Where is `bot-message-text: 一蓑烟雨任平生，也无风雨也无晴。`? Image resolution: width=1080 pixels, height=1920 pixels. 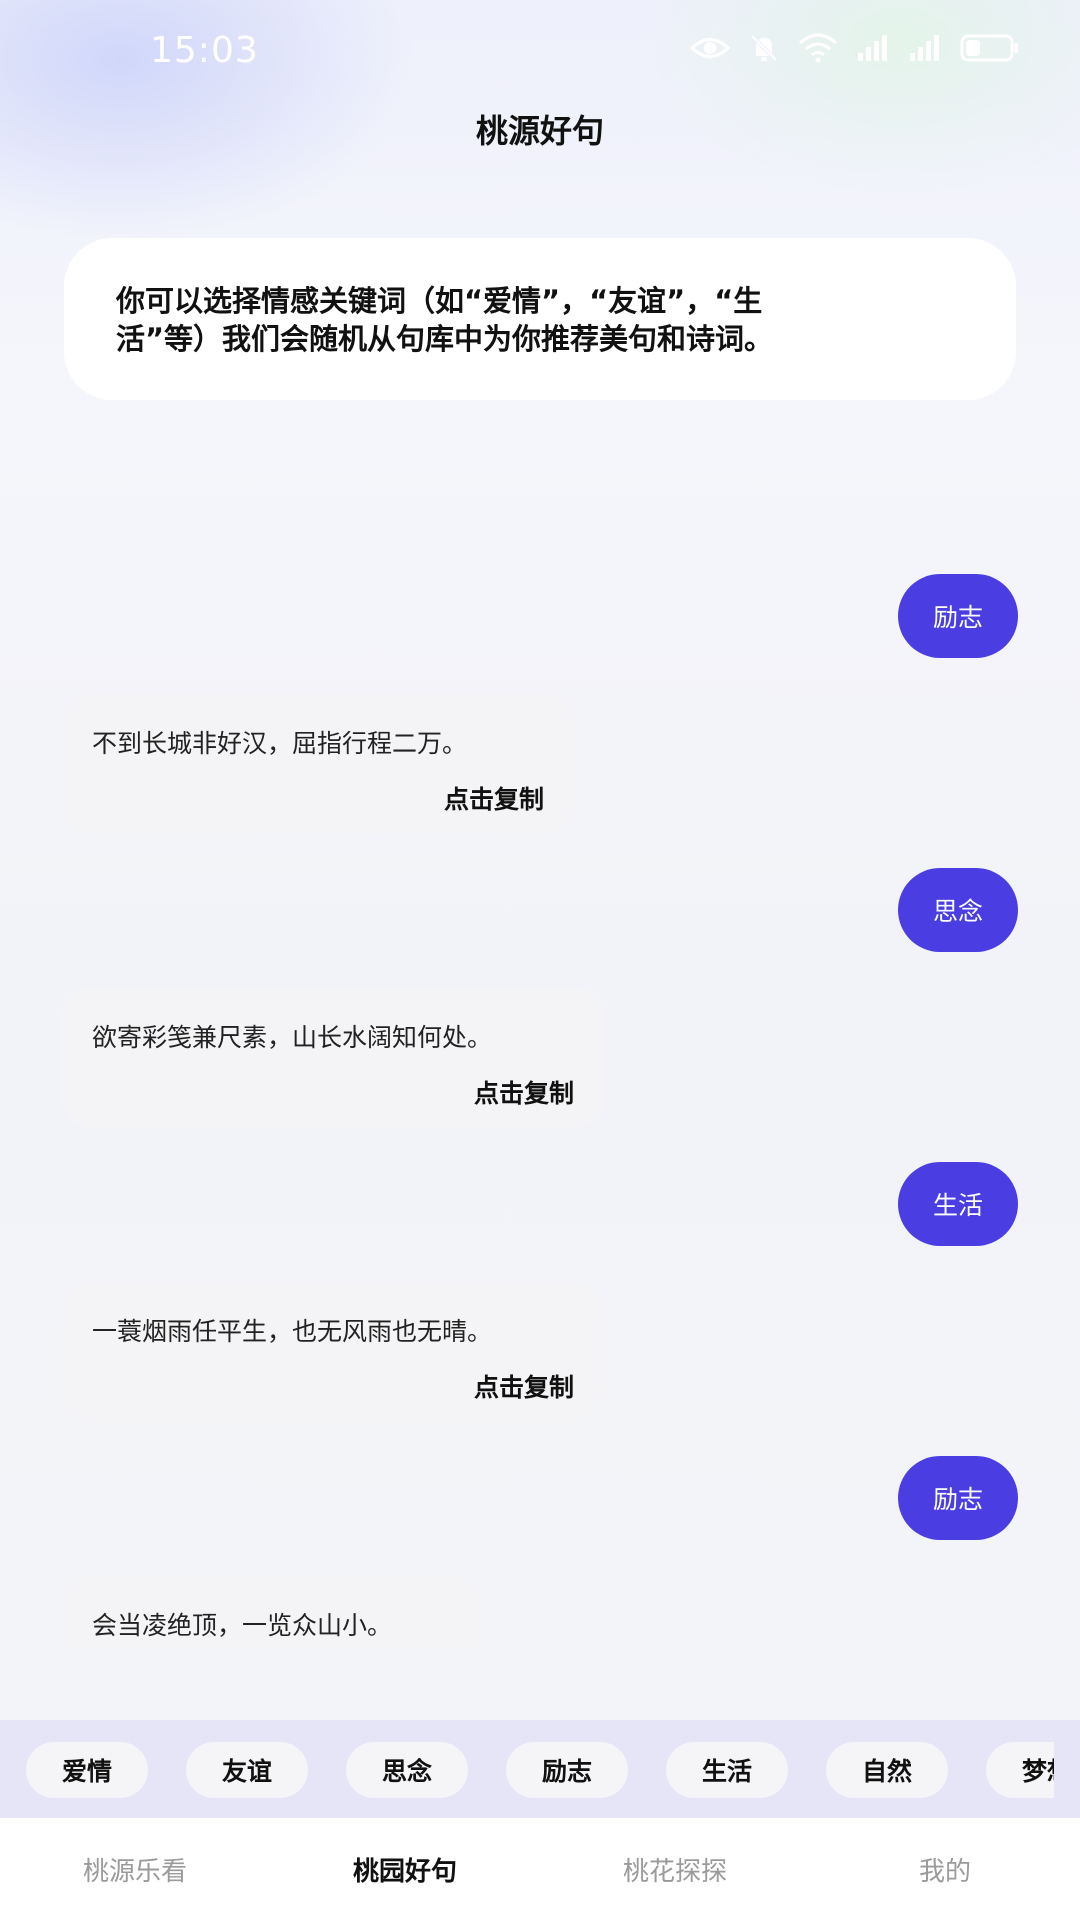
bot-message-text: 一蓑烟雨任平生，也无风雨也无晴。 is located at coordinates (292, 1331).